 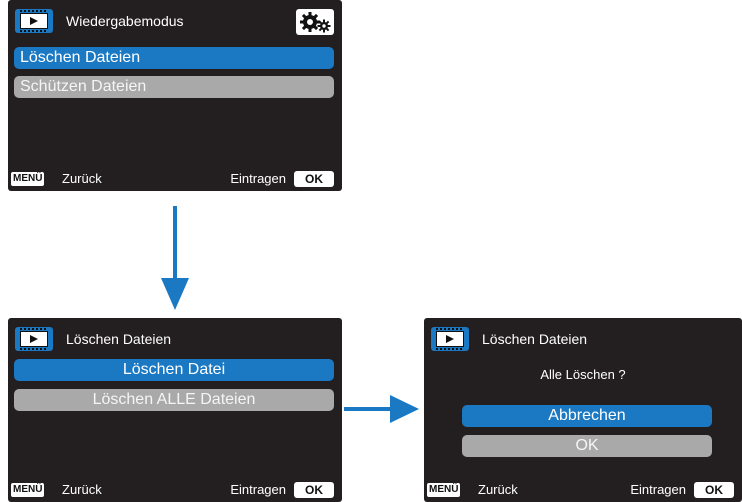 What do you see at coordinates (587, 416) in the screenshot?
I see `cancel-button: Abbrechen` at bounding box center [587, 416].